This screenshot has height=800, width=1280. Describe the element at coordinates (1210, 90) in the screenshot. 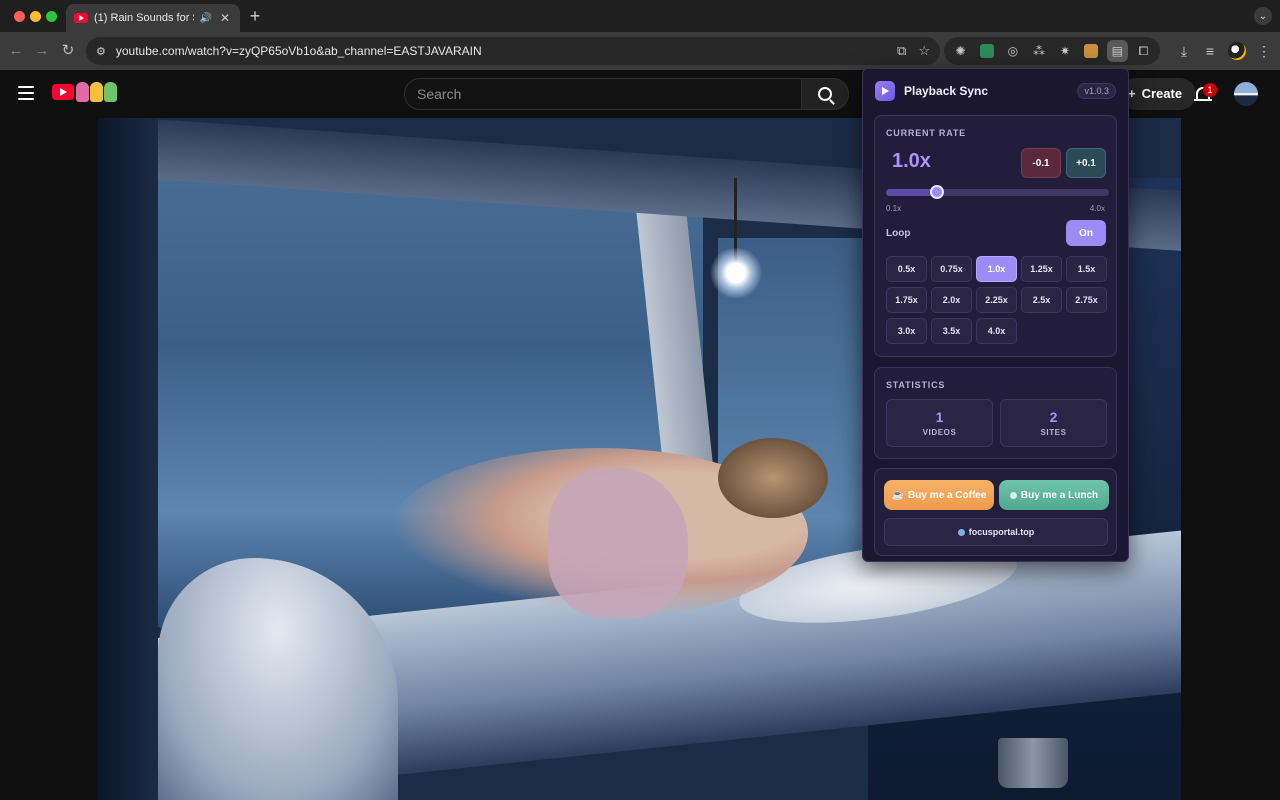

I see `notification-badge: 1` at that location.